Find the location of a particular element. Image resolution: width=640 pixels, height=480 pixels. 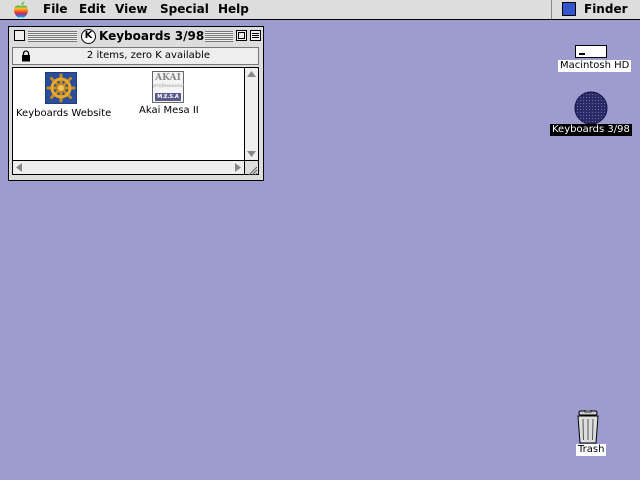

menu-edit: Edit is located at coordinates (92, 9).